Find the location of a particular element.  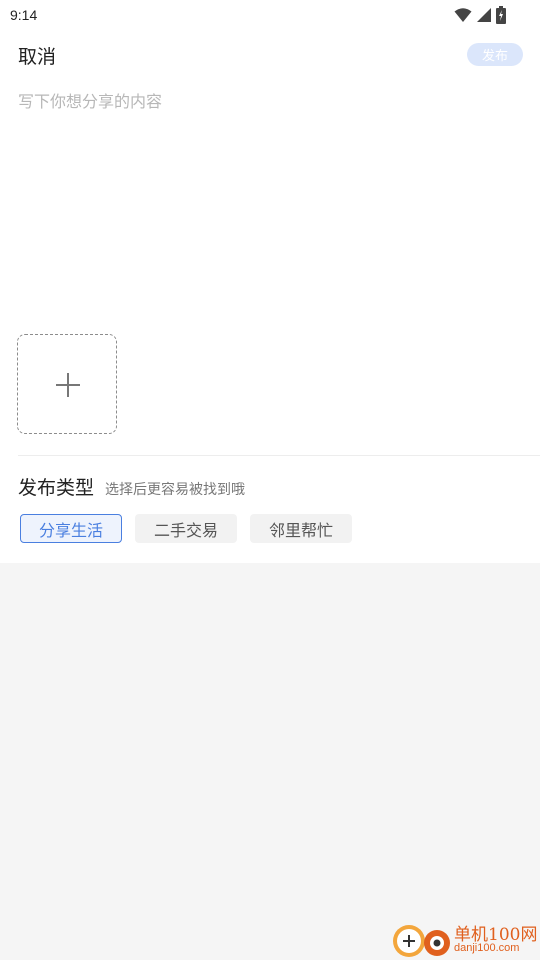

signal-icon is located at coordinates (484, 15).